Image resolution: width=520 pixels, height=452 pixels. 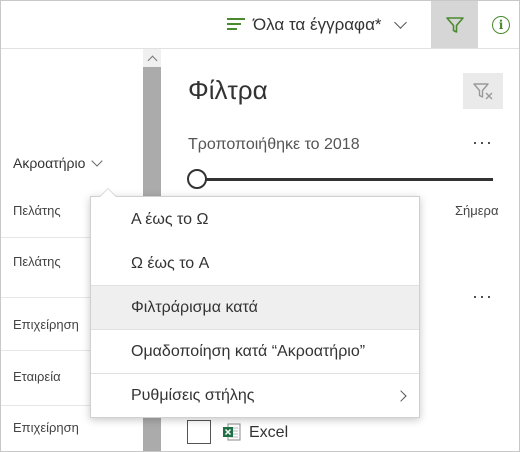 What do you see at coordinates (193, 395) in the screenshot?
I see `menu-item-label: Ρυθμίσεις στήλης` at bounding box center [193, 395].